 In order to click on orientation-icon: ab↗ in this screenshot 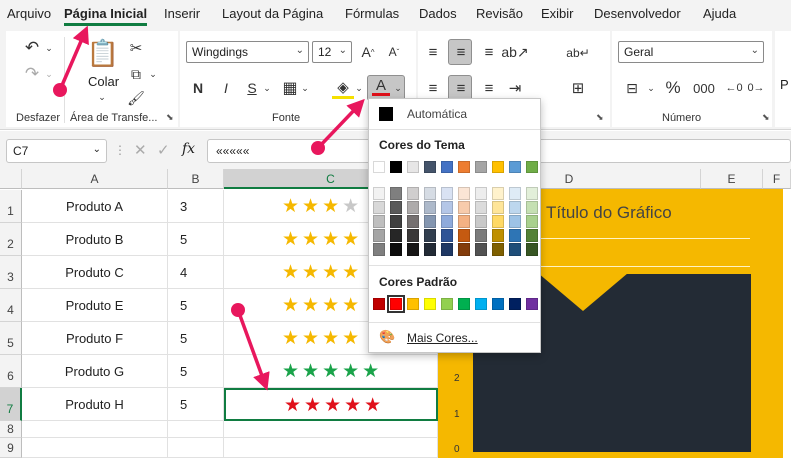, I will do `click(514, 52)`.